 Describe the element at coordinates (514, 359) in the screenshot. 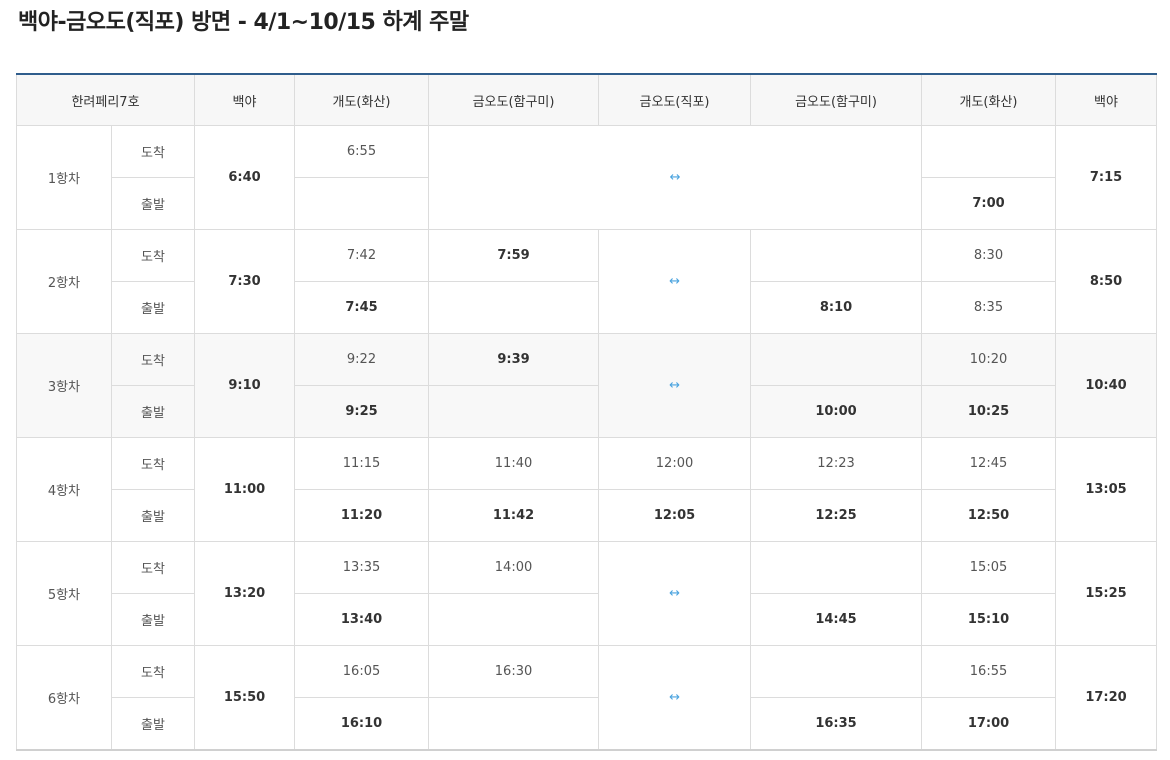

I see `hamgumi-arrive-time: 9:39` at that location.